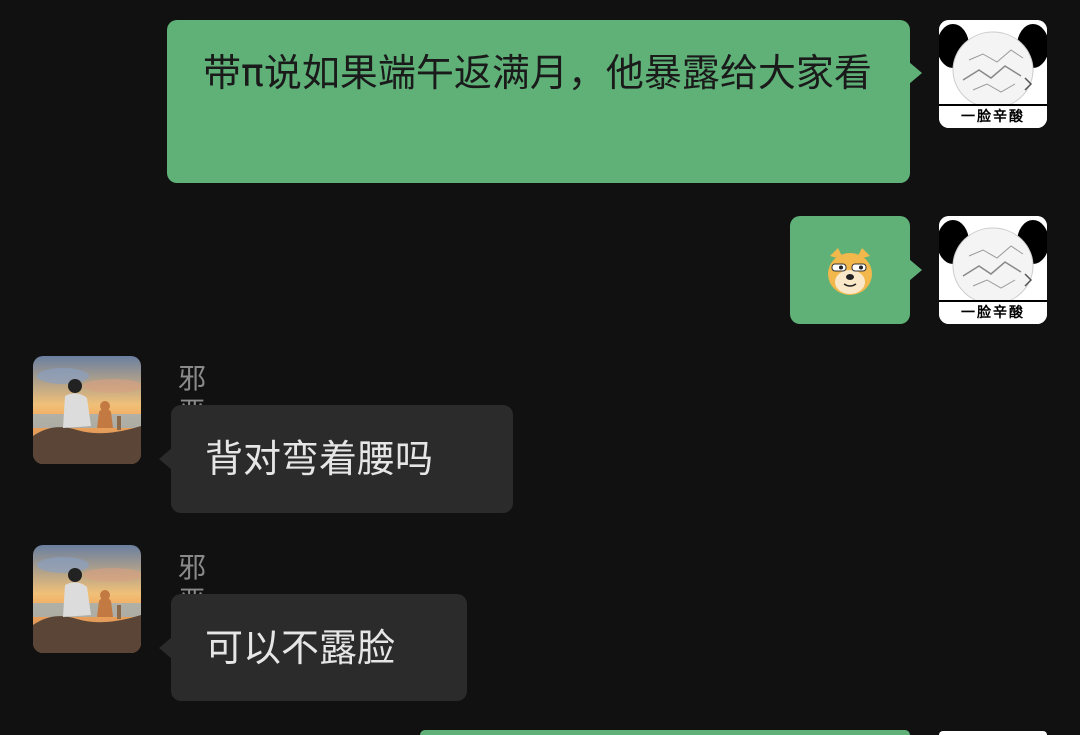  Describe the element at coordinates (319, 459) in the screenshot. I see `message-text: 背对弯着腰吗` at that location.